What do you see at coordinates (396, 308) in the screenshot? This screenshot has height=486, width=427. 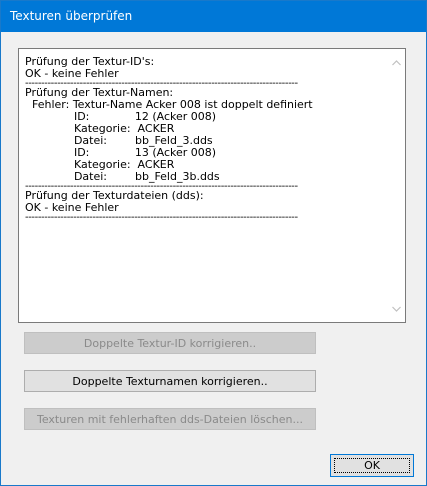 I see `chevron-down-icon` at bounding box center [396, 308].